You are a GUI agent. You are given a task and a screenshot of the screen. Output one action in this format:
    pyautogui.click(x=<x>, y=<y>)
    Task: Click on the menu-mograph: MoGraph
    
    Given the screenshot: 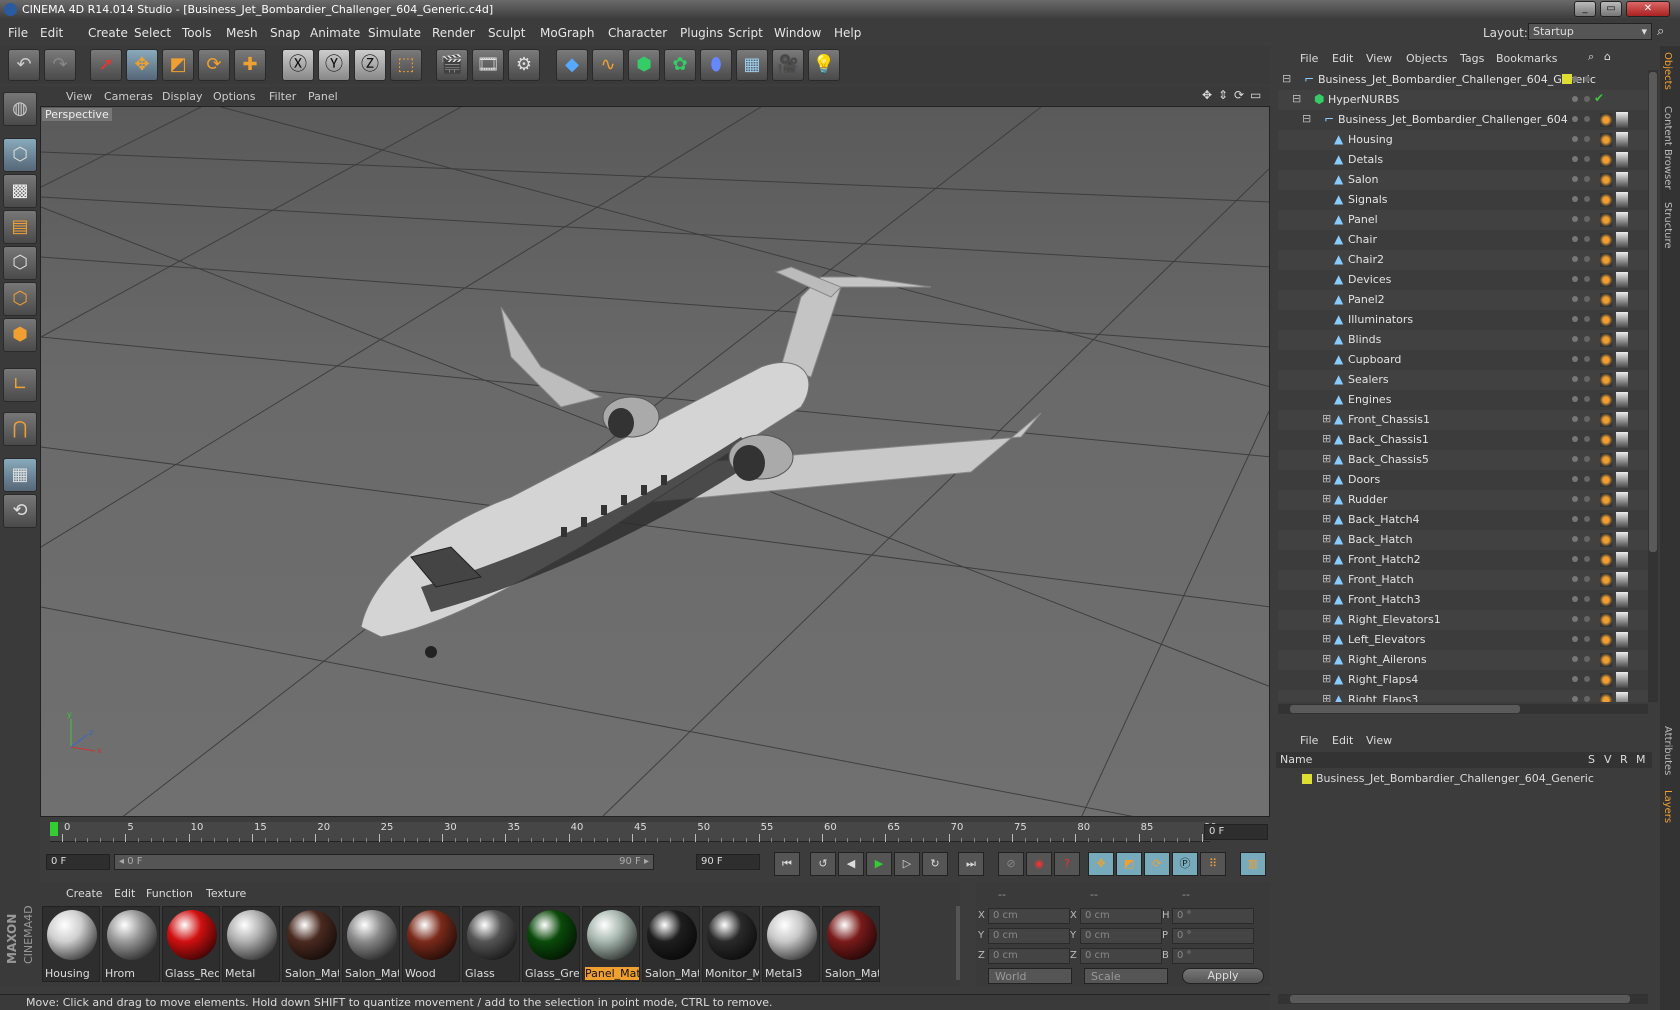 What is the action you would take?
    pyautogui.click(x=567, y=33)
    